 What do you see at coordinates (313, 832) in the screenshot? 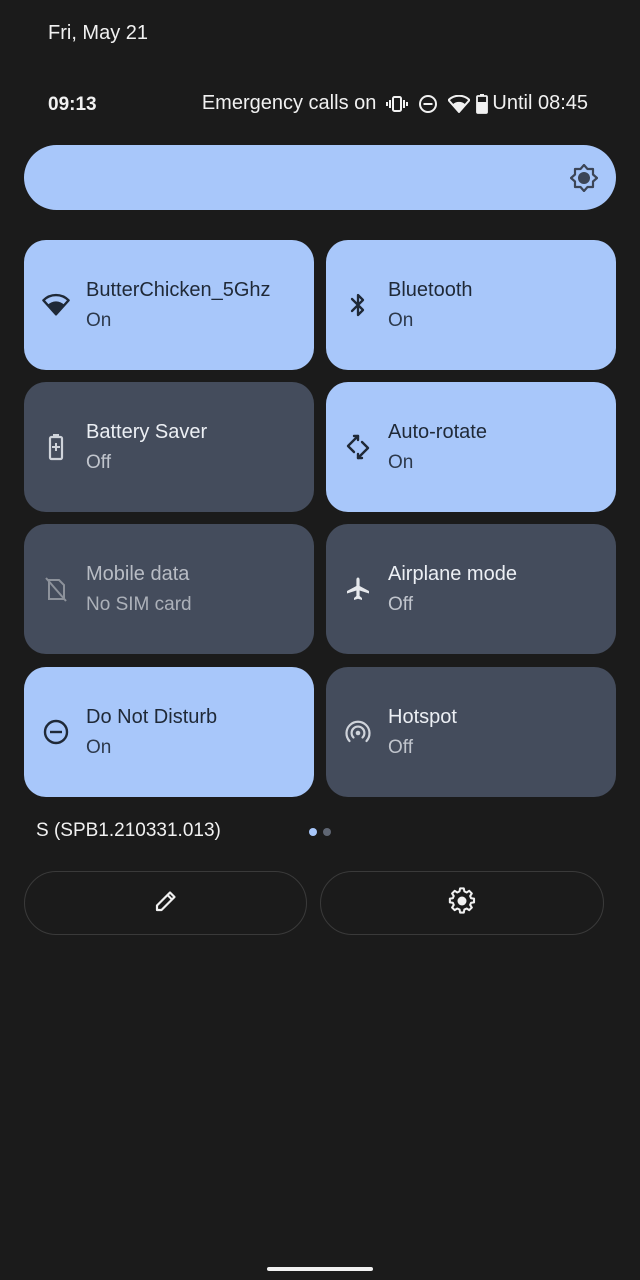
I see `page-dot-active` at bounding box center [313, 832].